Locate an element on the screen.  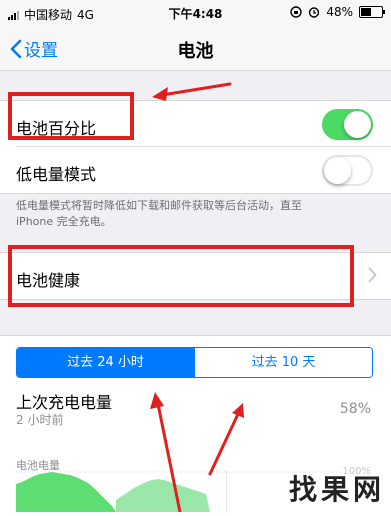
low-power-footnote: 低电量模式将暂时降低如下载和邮件获取等后台活动，直至 iPhone 完全充电。 is located at coordinates (196, 214).